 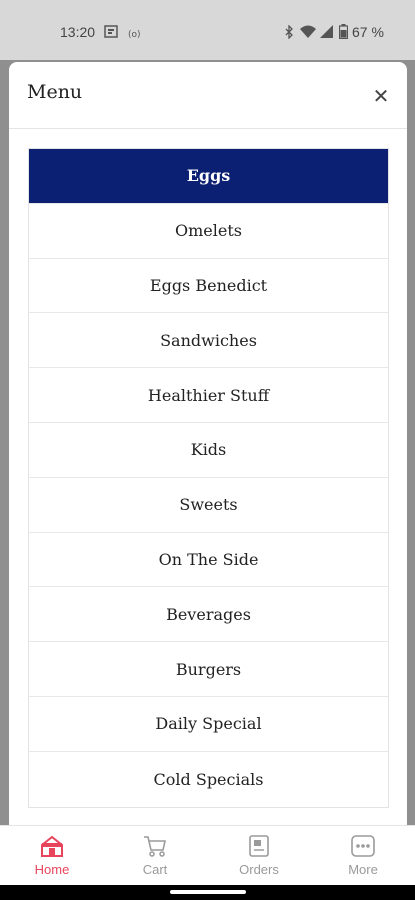 I want to click on close-icon: ✕, so click(x=381, y=96).